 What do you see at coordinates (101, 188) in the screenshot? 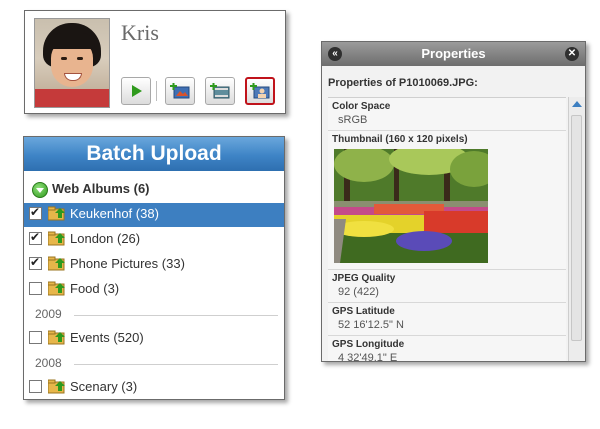
I see `web-albums-label: Web Albums (6)` at bounding box center [101, 188].